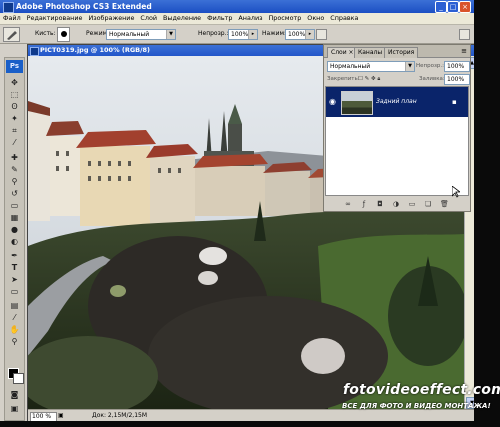  I want to click on layer-opacity-value: 100%, so click(456, 66).